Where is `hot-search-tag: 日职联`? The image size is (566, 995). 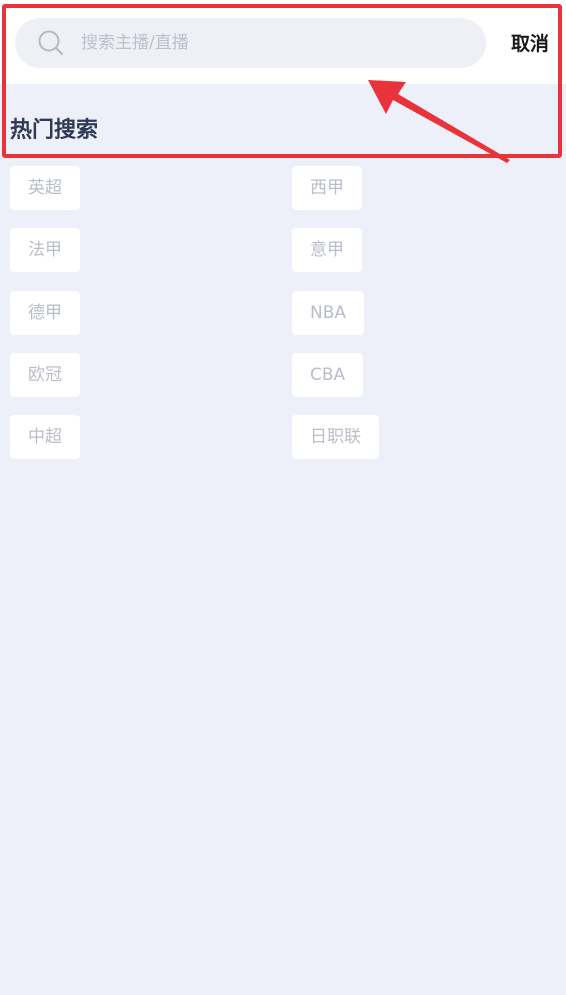 hot-search-tag: 日职联 is located at coordinates (335, 437).